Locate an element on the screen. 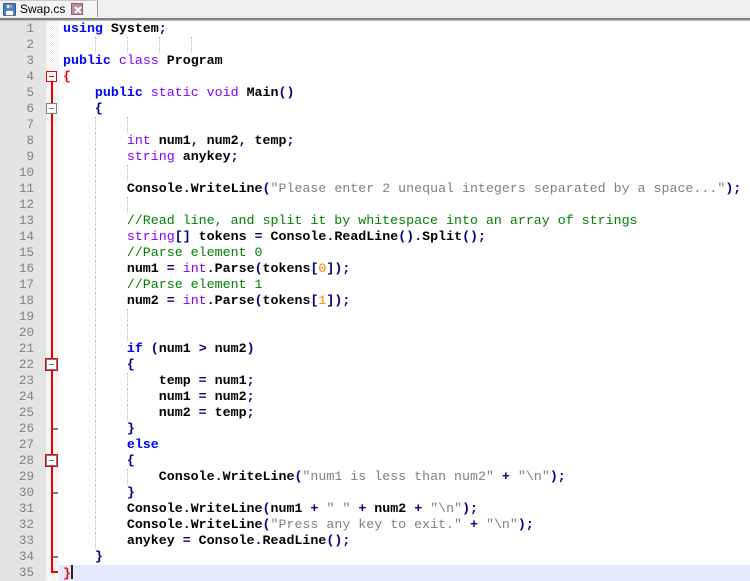 This screenshot has width=750, height=581. line-number: 11 is located at coordinates (23, 189).